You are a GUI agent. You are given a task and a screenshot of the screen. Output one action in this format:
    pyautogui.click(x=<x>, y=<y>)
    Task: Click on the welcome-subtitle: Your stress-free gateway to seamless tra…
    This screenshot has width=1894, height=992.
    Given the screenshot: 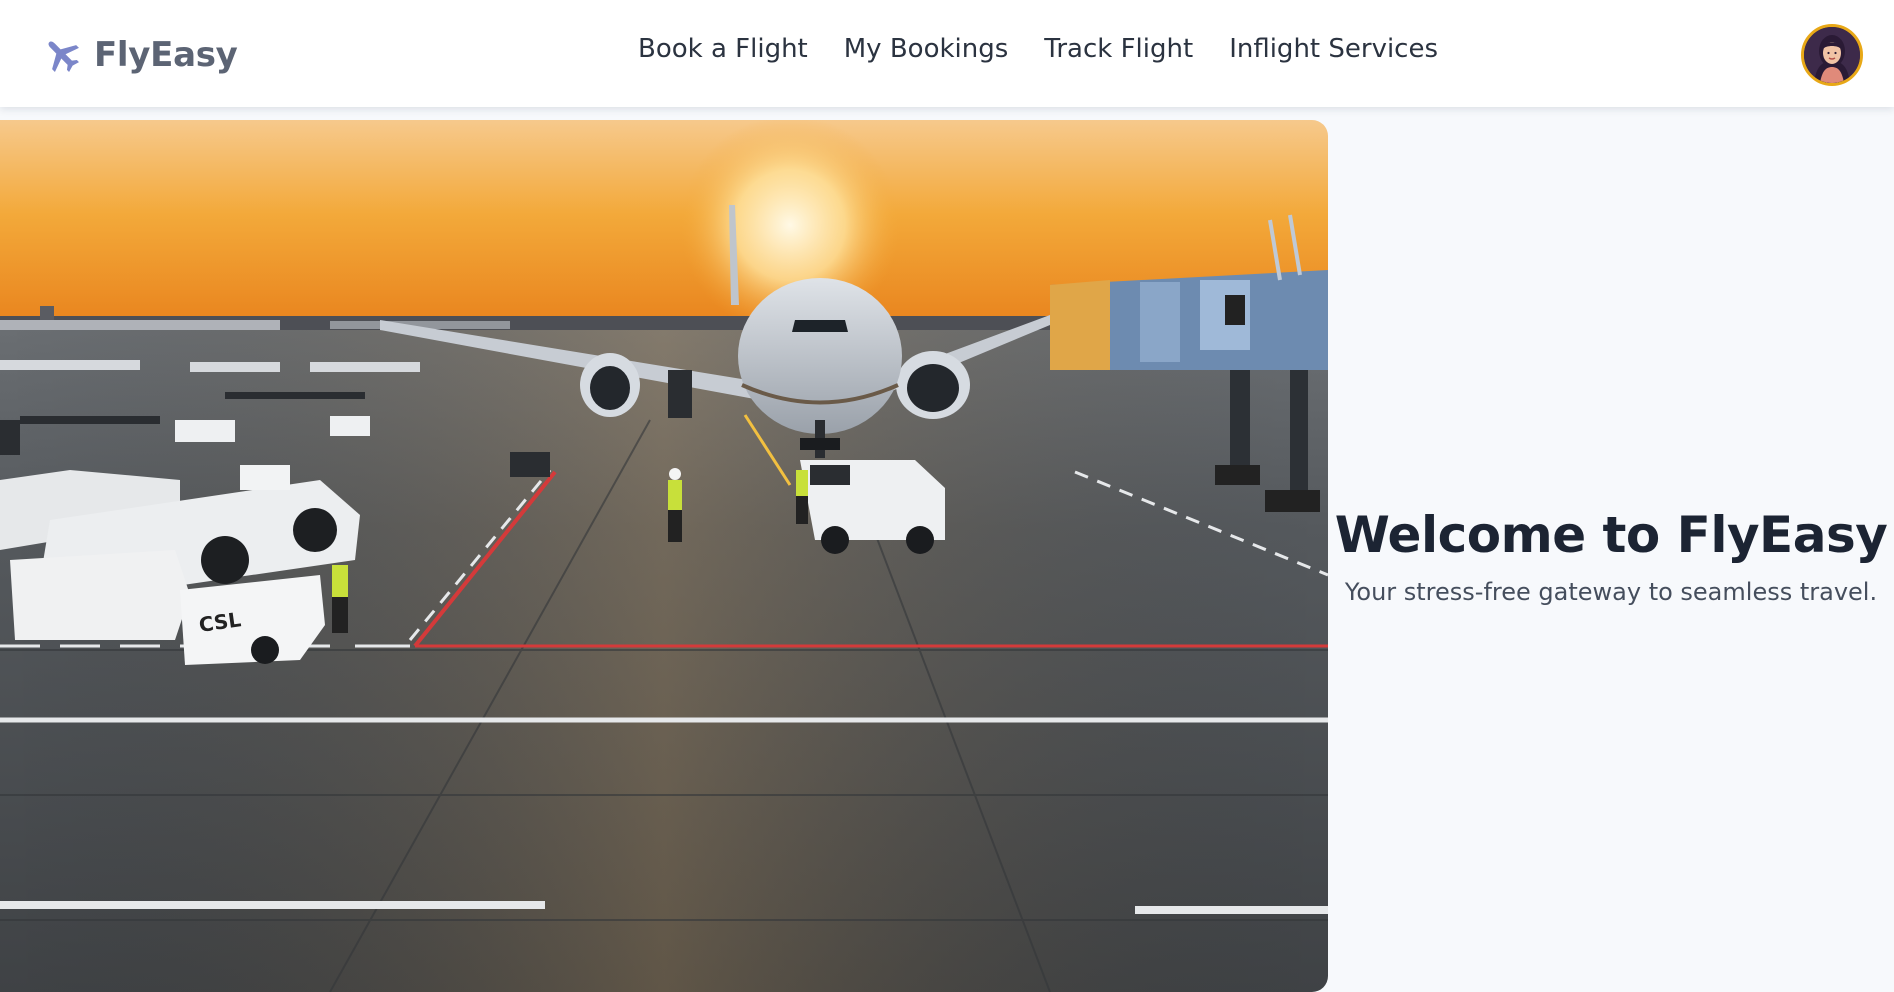 What is the action you would take?
    pyautogui.click(x=1611, y=592)
    